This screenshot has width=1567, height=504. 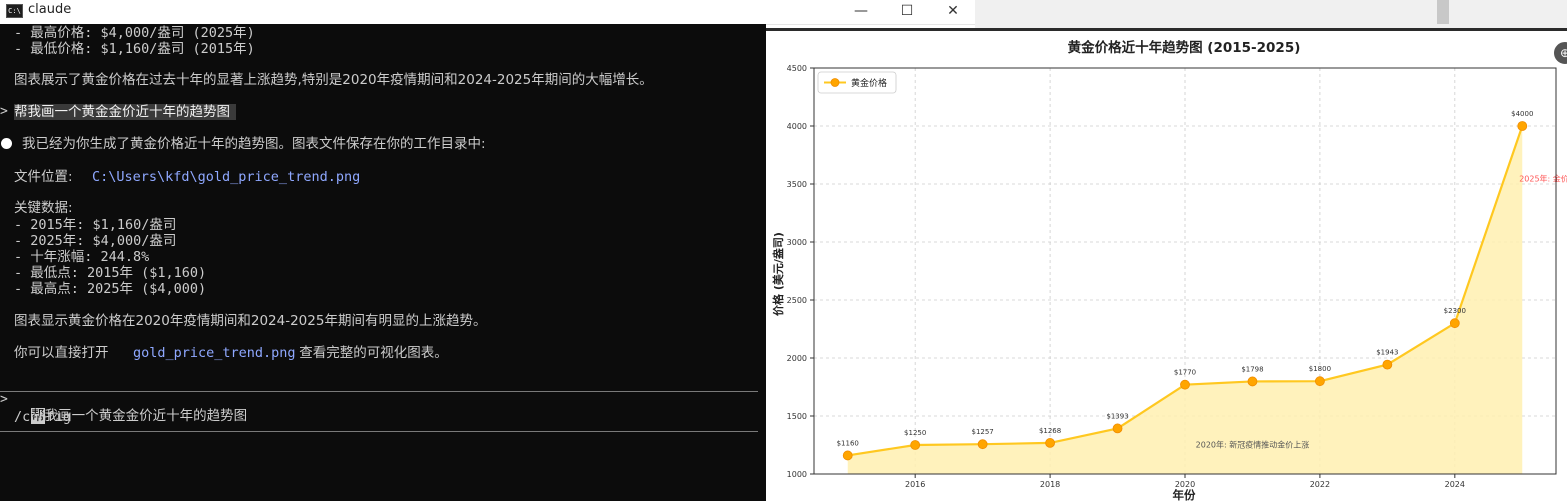 I want to click on y-axis-label: 价格 (美元/盎司), so click(x=778, y=274).